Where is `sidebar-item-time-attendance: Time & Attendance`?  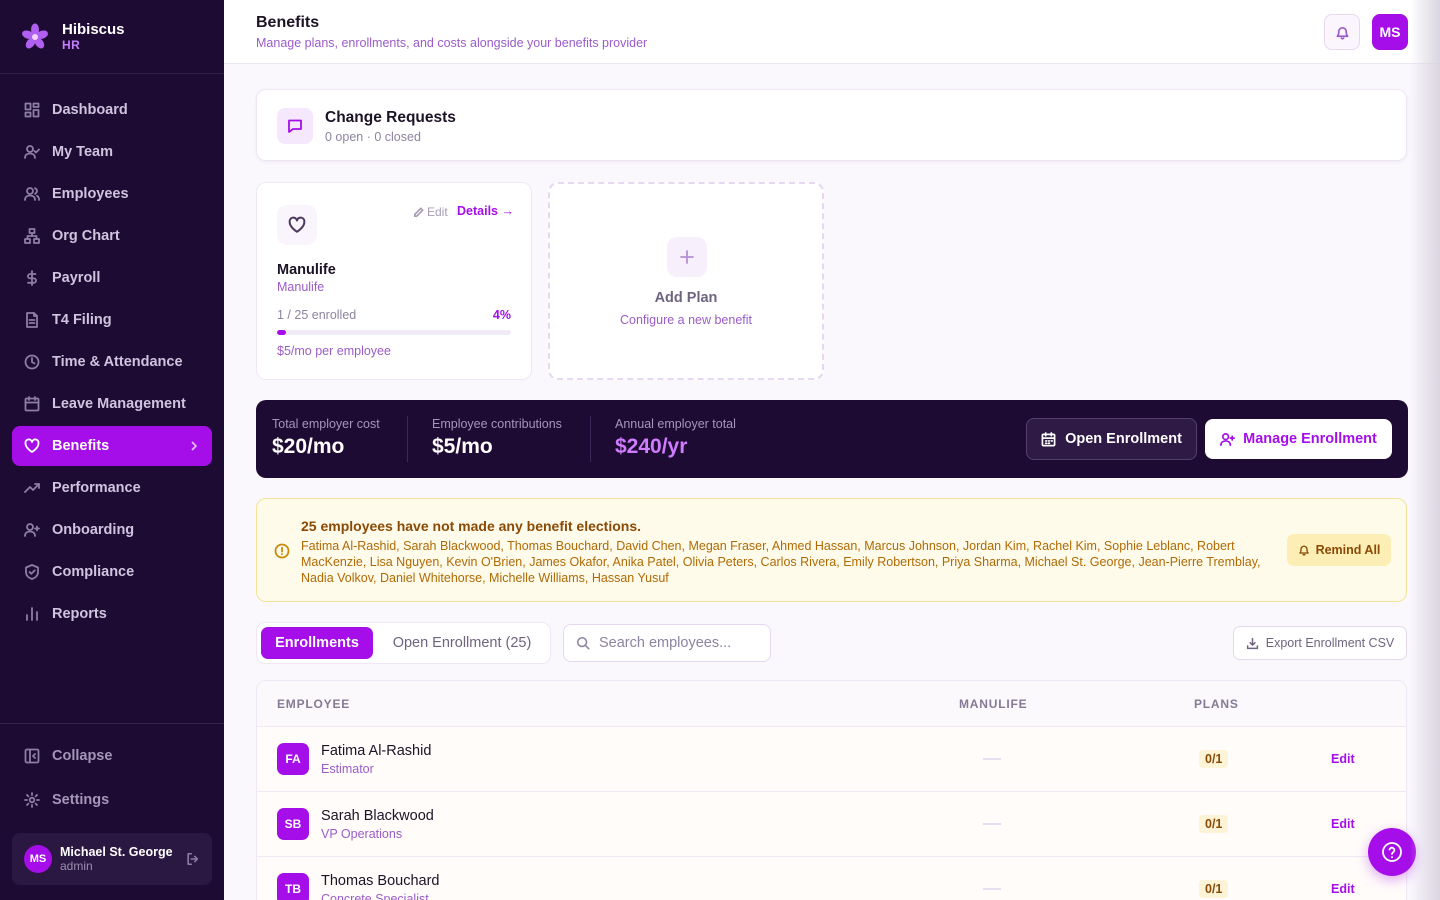 sidebar-item-time-attendance: Time & Attendance is located at coordinates (112, 362).